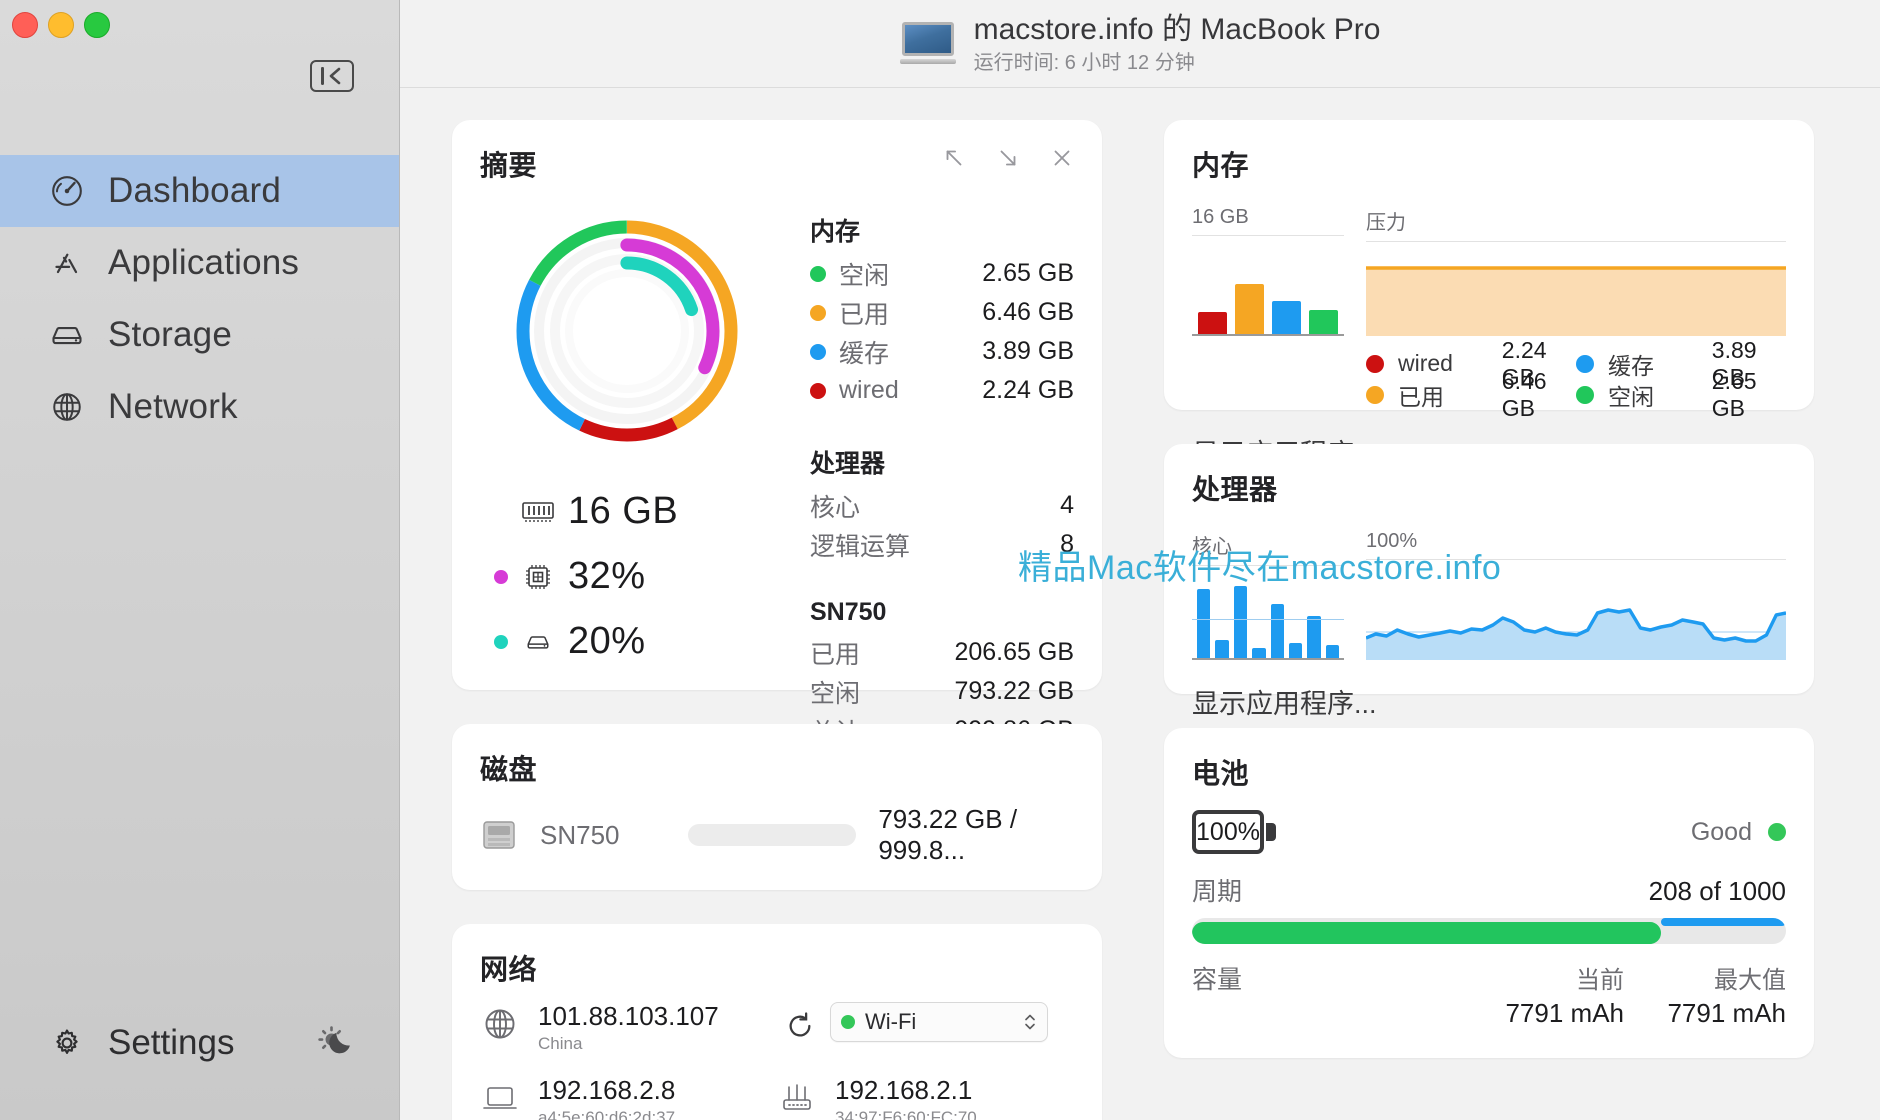 This screenshot has width=1880, height=1120. I want to click on cpu-icon, so click(538, 577).